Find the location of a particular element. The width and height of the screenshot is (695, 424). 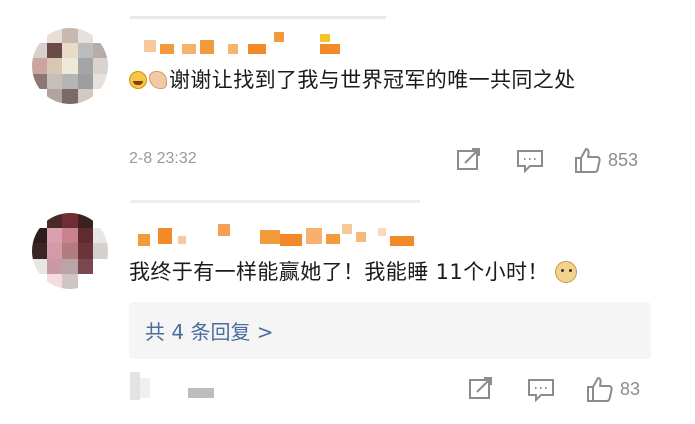

top-divider is located at coordinates (258, 17).